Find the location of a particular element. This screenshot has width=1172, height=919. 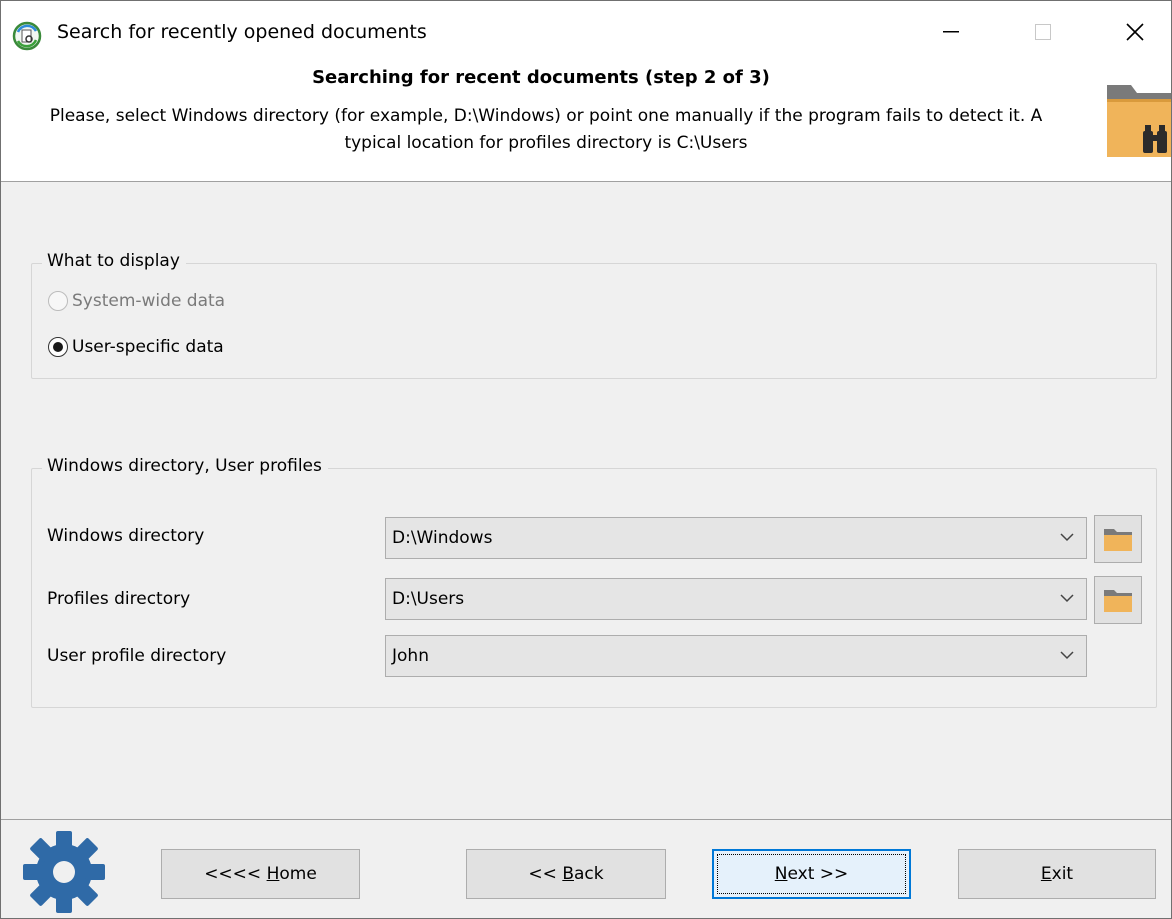

windows-directory-value: D:\Windows is located at coordinates (442, 538).